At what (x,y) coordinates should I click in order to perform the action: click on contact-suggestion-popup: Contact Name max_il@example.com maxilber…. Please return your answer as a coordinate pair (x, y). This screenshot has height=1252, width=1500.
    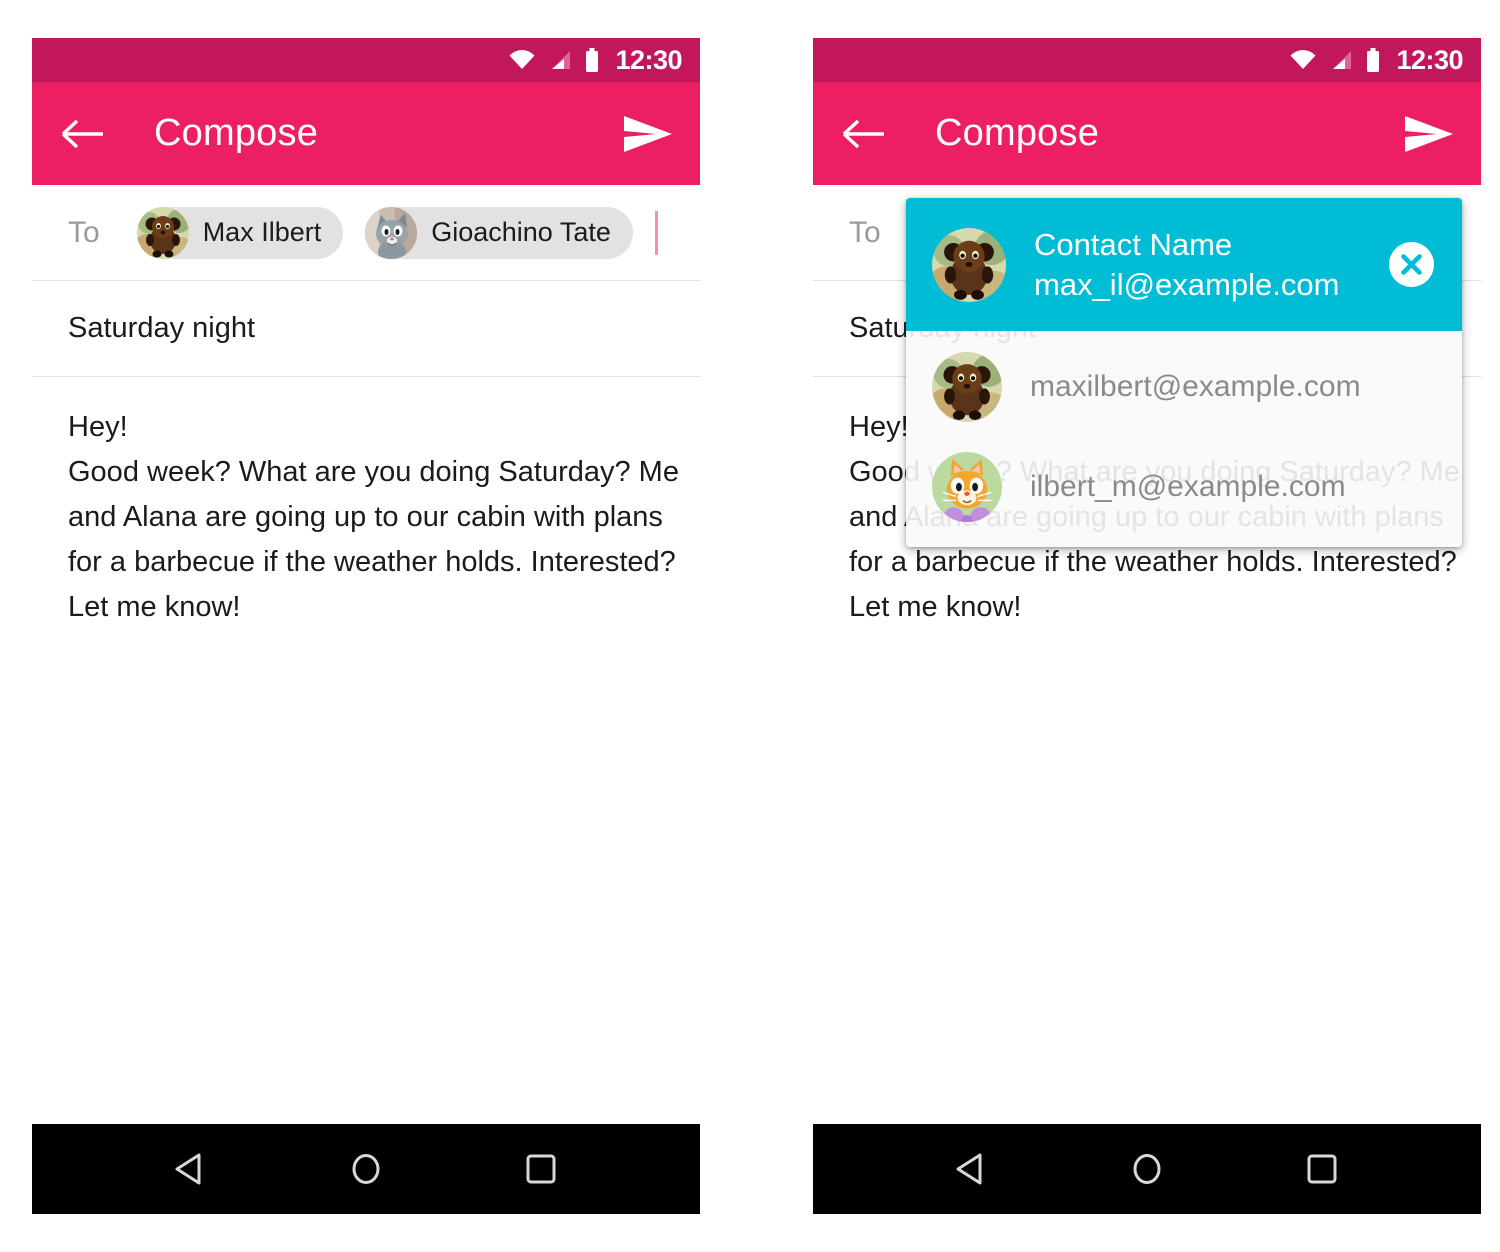
    Looking at the image, I should click on (1184, 372).